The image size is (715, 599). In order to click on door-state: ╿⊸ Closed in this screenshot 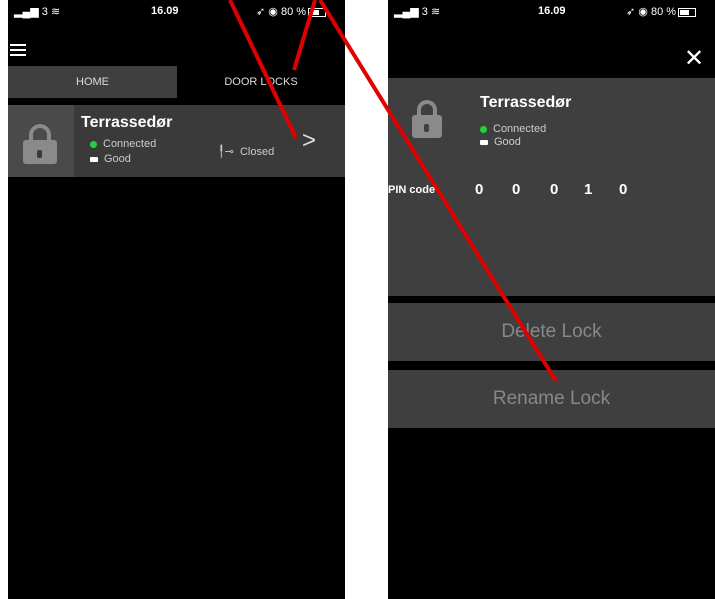, I will do `click(246, 151)`.